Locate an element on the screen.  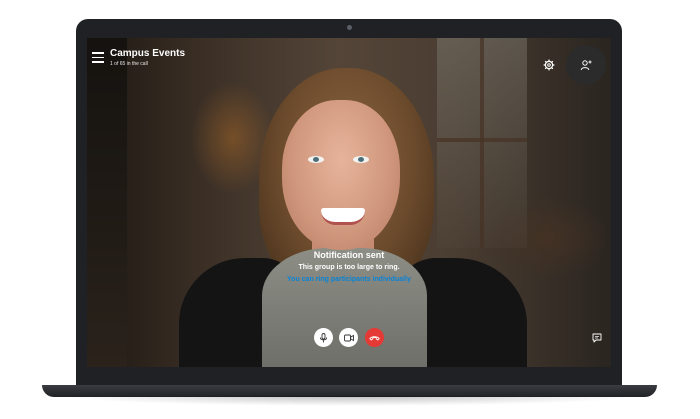
chat-bubble-icon is located at coordinates (597, 336).